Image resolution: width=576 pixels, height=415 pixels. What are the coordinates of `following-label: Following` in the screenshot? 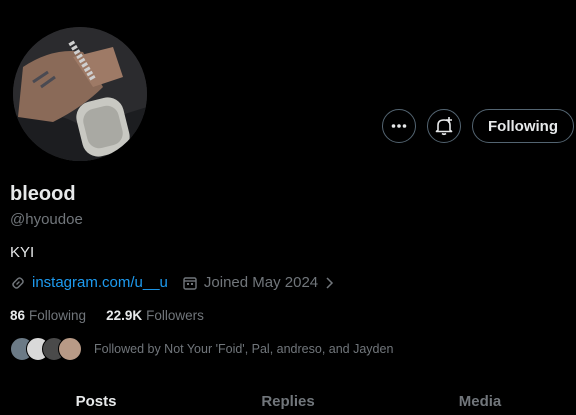 It's located at (58, 315).